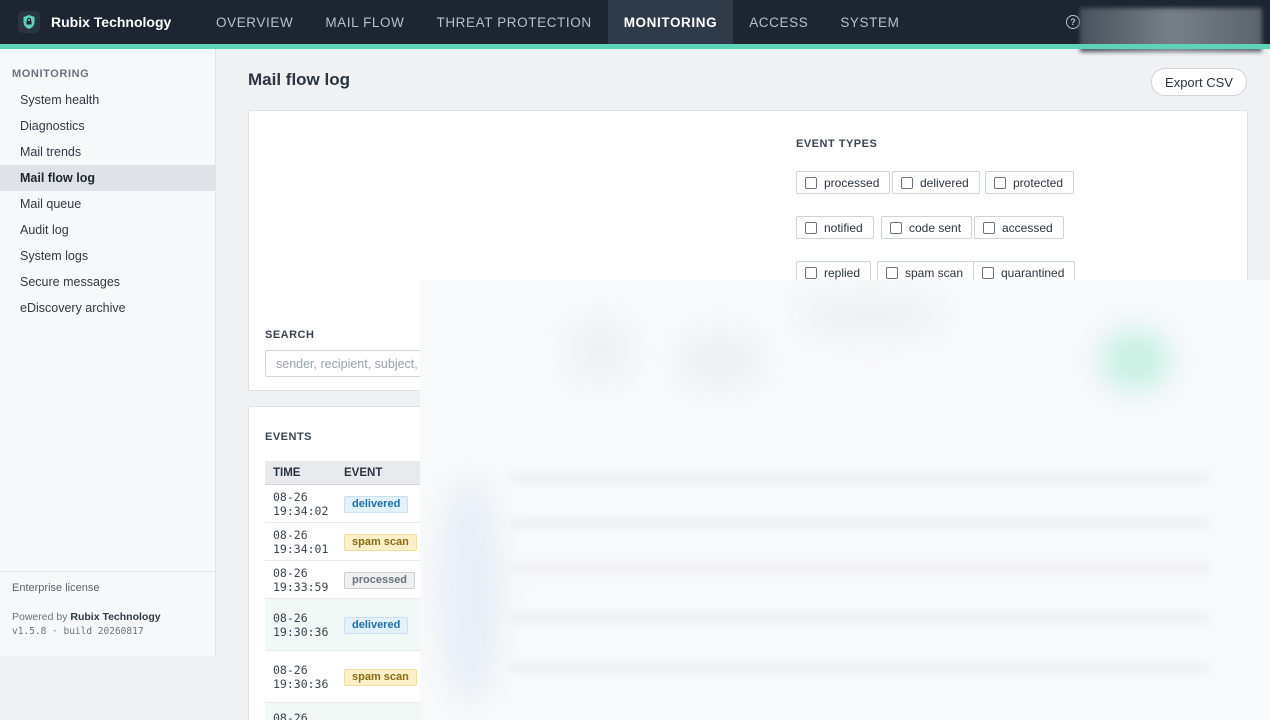 The image size is (1270, 720). Describe the element at coordinates (1038, 182) in the screenshot. I see `chip-label: protected` at that location.